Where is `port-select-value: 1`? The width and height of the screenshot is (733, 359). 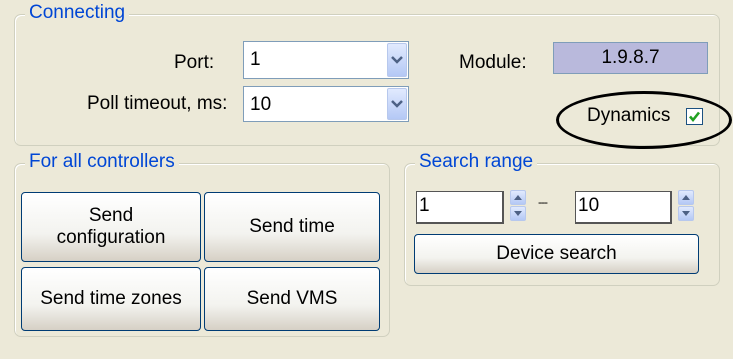 port-select-value: 1 is located at coordinates (255, 59).